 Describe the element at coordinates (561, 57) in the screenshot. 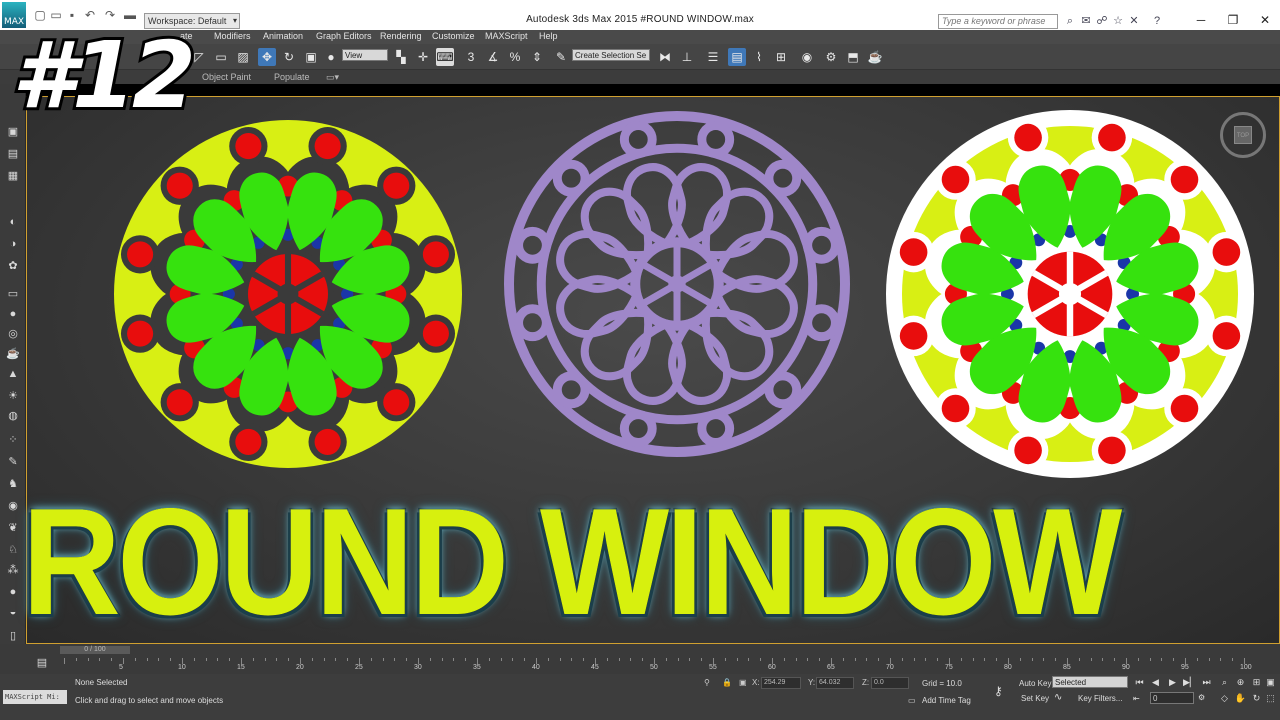

I see `edit-named-selection-icon: ✎` at that location.